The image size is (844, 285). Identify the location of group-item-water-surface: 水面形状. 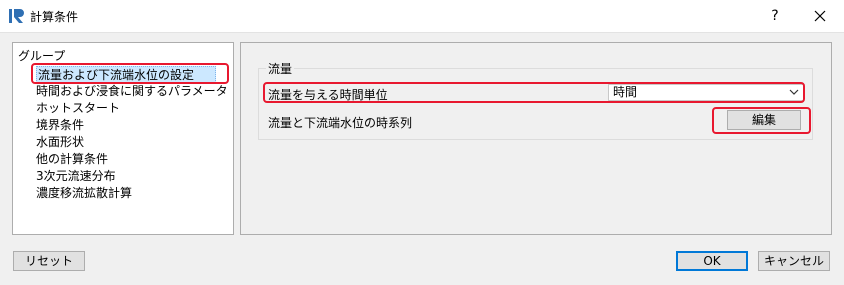
(60, 142).